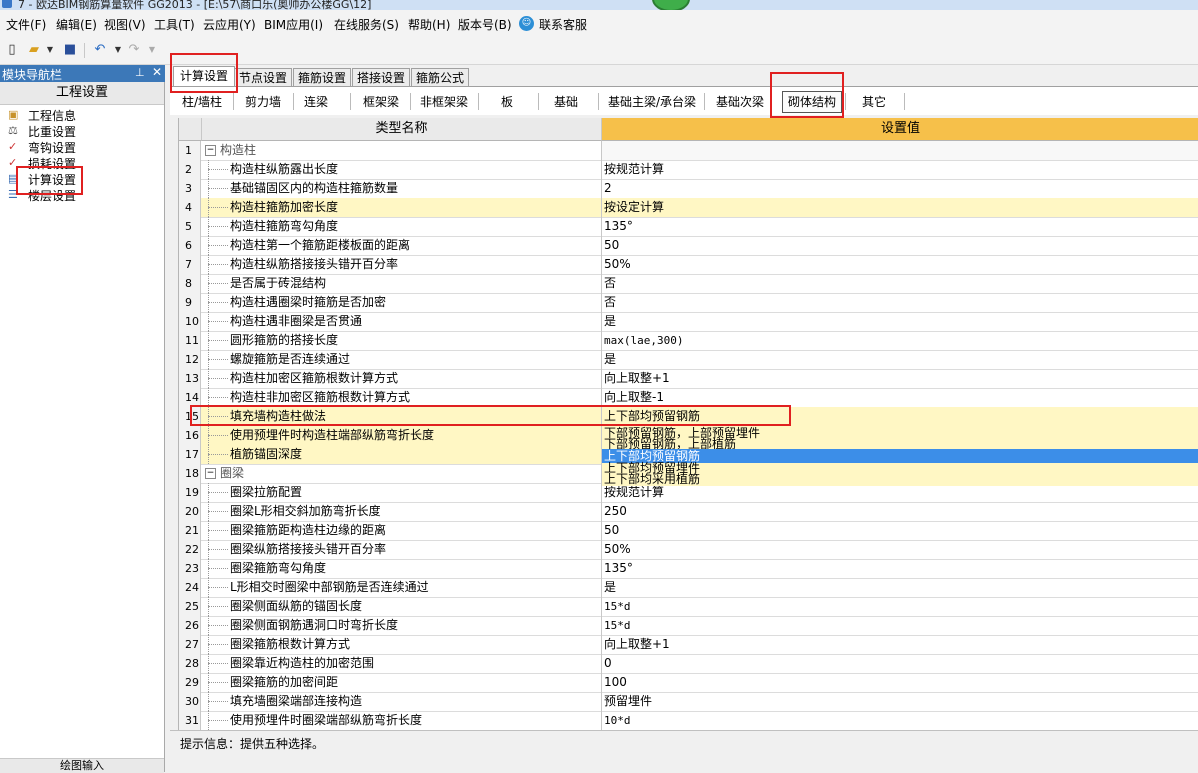 The height and width of the screenshot is (773, 1198). What do you see at coordinates (652, 102) in the screenshot?
I see `subtab-foundation-main-beam: 基础主梁/承台梁` at bounding box center [652, 102].